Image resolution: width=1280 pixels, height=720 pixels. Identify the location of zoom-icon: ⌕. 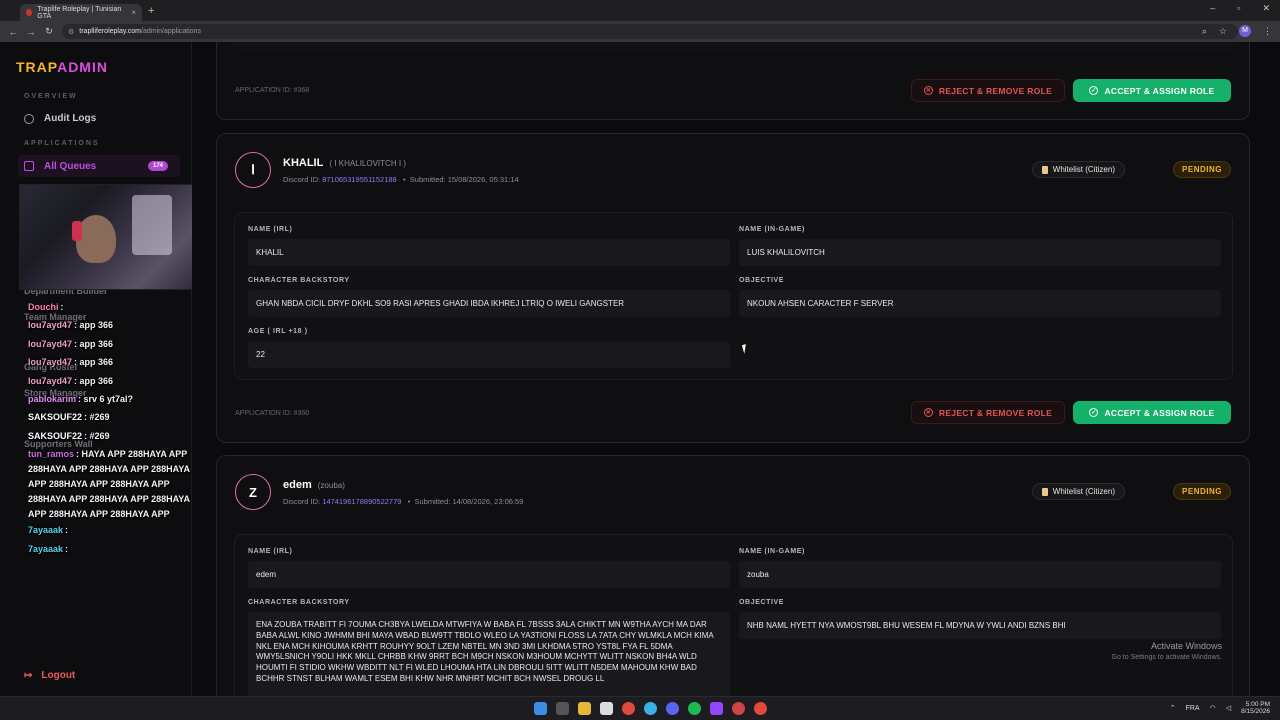
(1204, 31).